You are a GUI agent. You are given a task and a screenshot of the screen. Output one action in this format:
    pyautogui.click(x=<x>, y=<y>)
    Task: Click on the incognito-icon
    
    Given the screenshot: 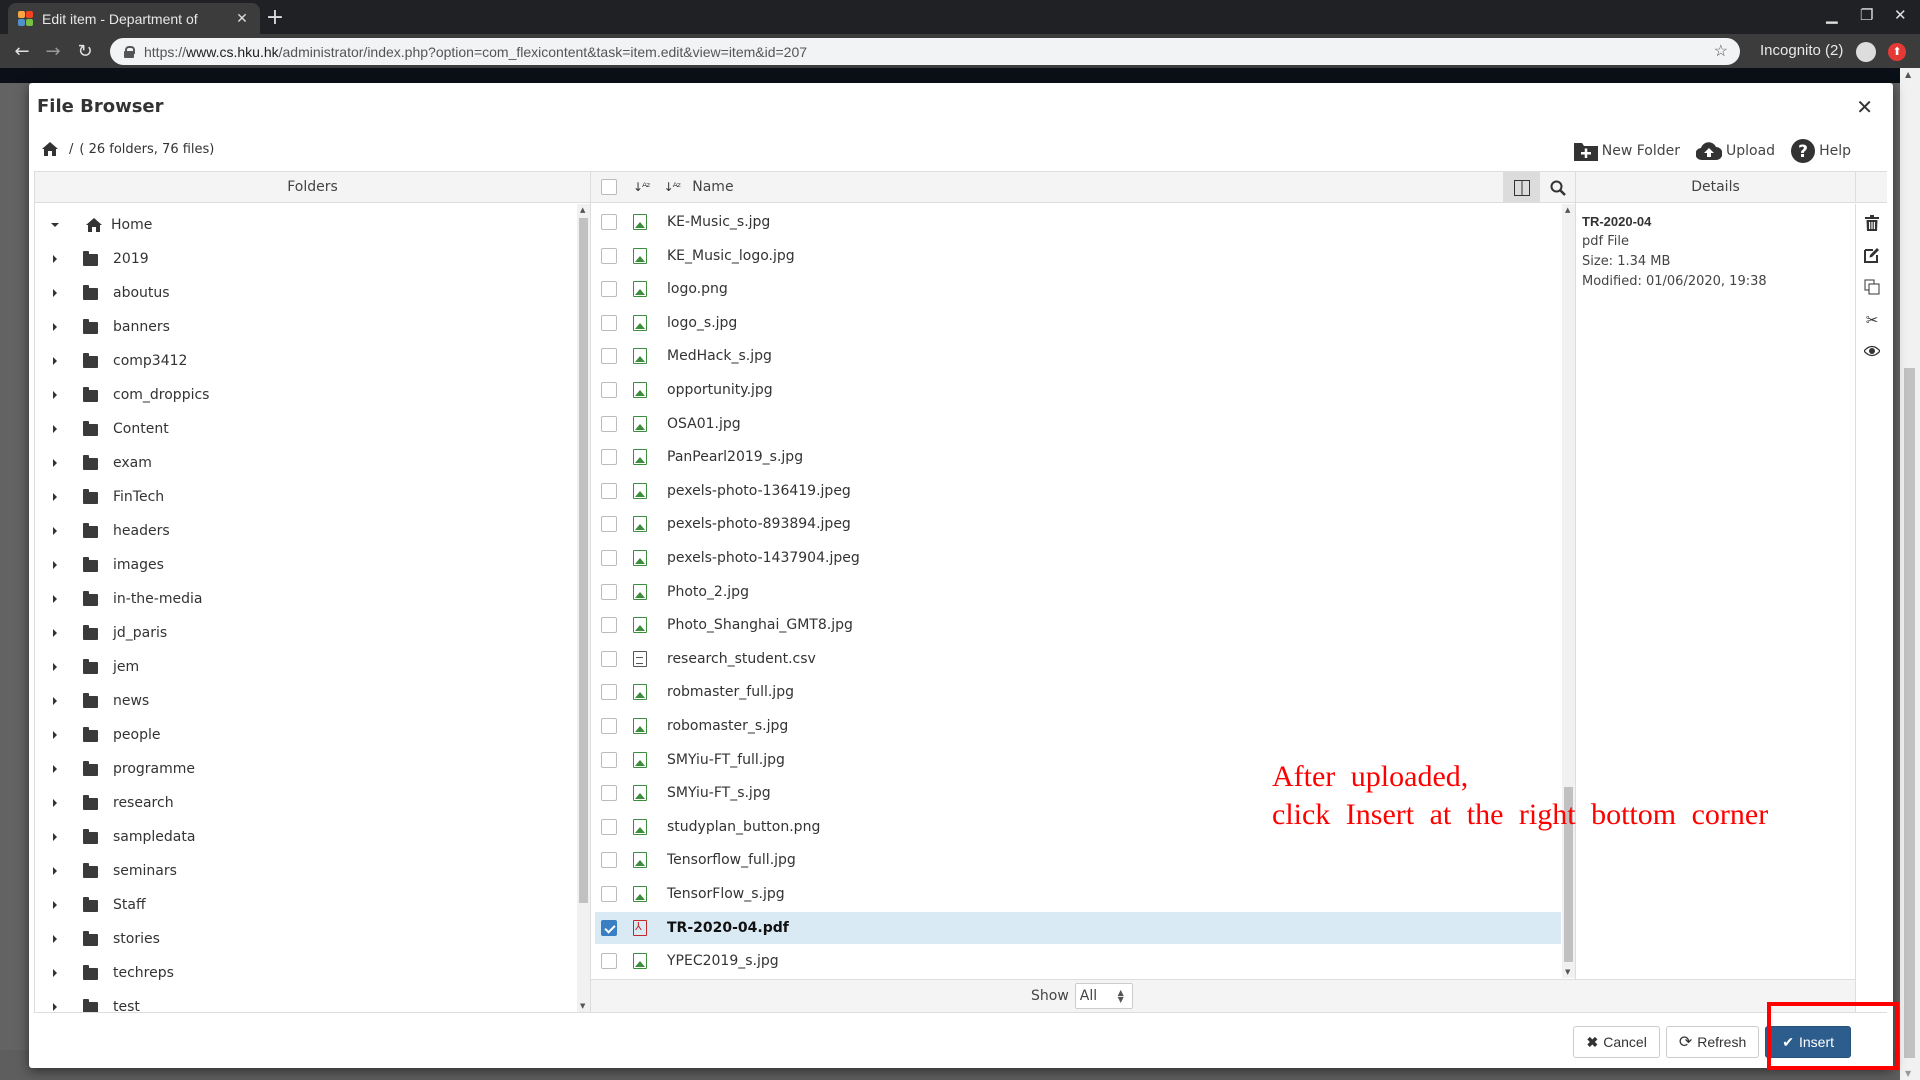 What is the action you would take?
    pyautogui.click(x=1866, y=52)
    